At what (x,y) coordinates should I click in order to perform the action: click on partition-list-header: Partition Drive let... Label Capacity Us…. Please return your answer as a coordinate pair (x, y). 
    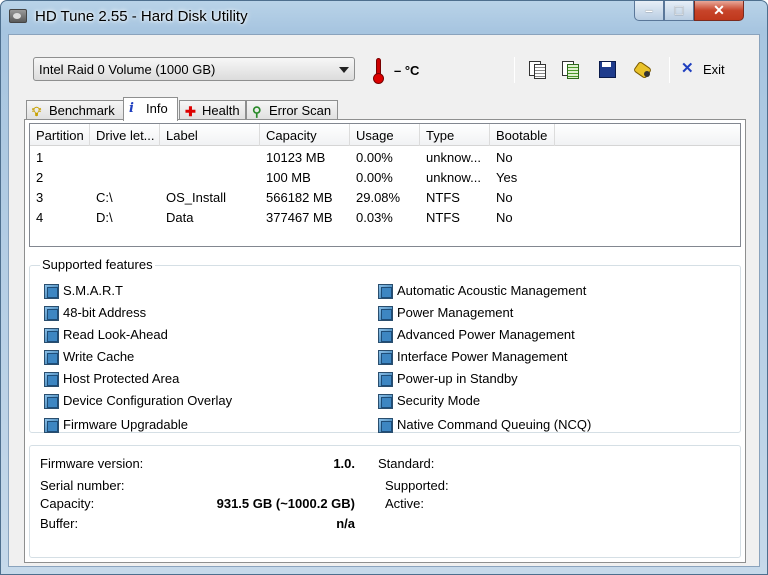
    Looking at the image, I should click on (385, 135).